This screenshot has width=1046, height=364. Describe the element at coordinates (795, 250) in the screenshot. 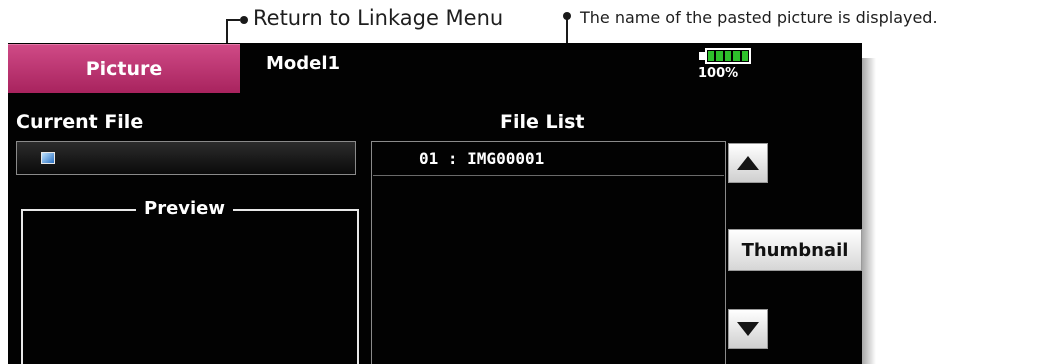

I see `thumbnail-button: Thumbnail` at that location.